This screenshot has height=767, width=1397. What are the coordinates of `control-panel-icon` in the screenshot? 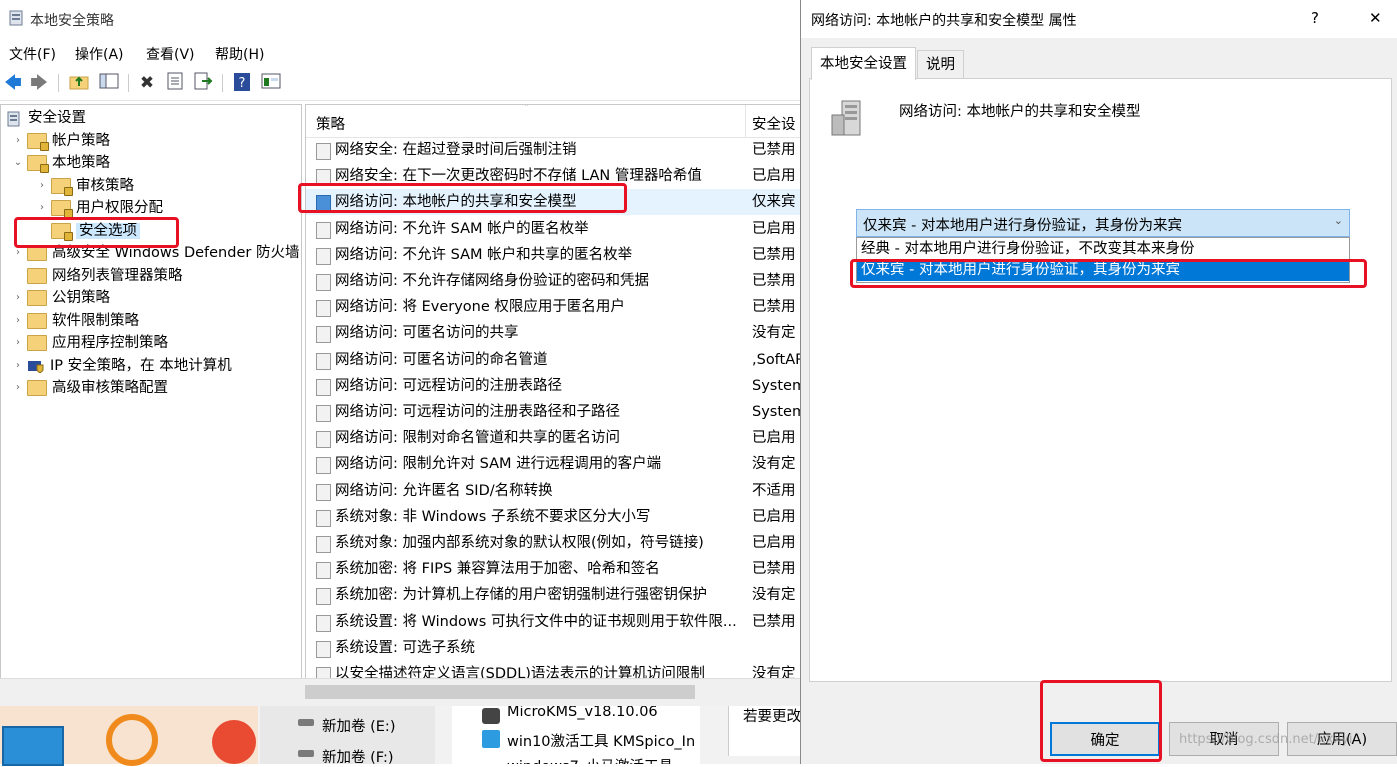 It's located at (33, 746).